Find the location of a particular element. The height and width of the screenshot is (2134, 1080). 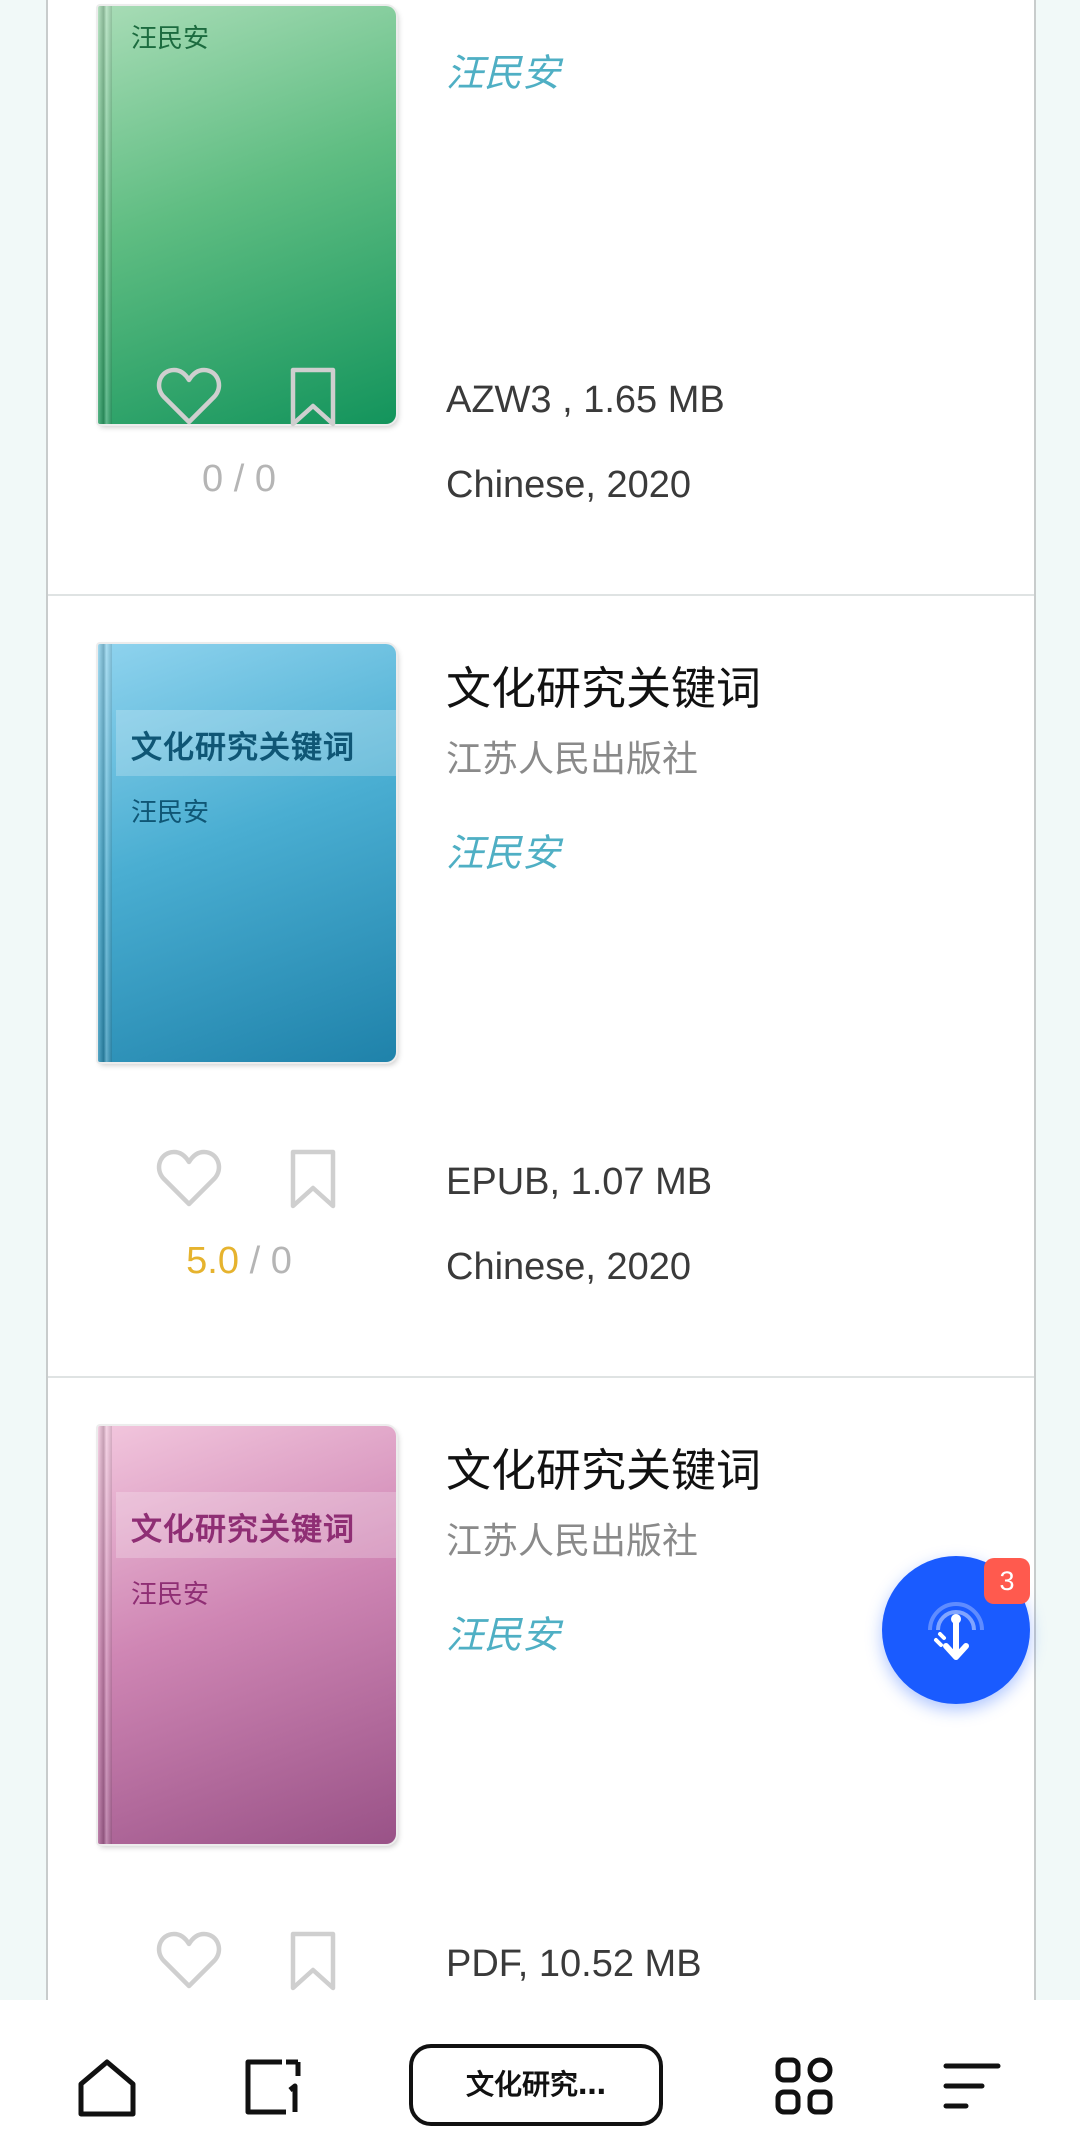

rating-score: 0 is located at coordinates (213, 479).